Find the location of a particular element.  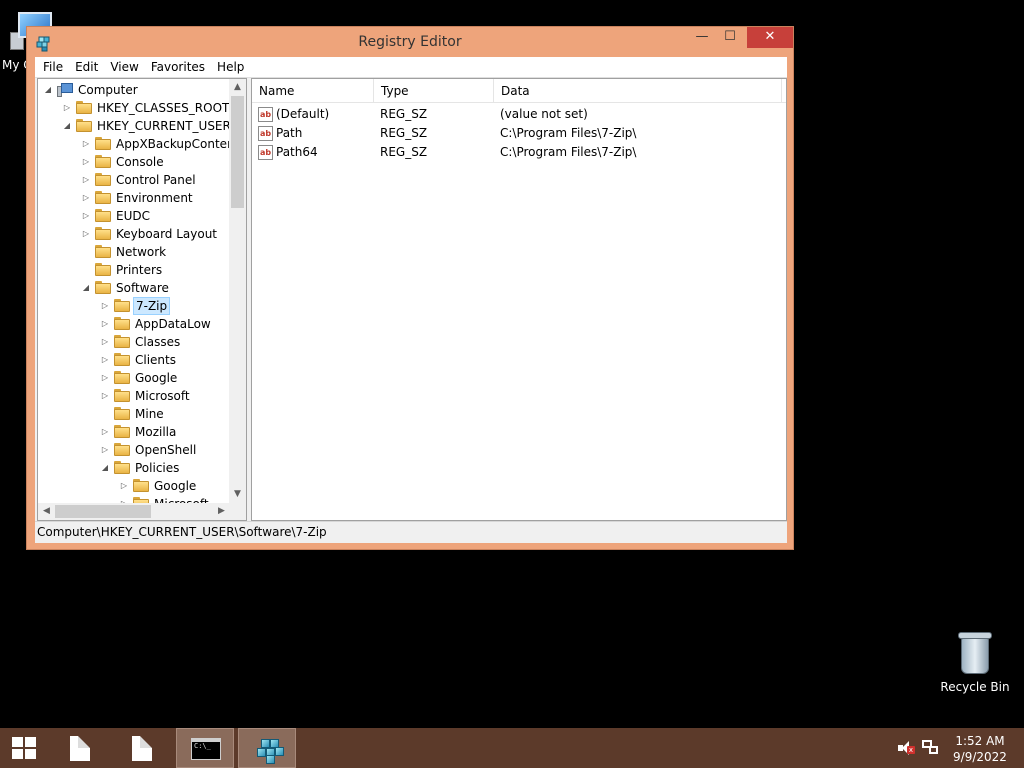

tree-item: Mine is located at coordinates (134, 414).